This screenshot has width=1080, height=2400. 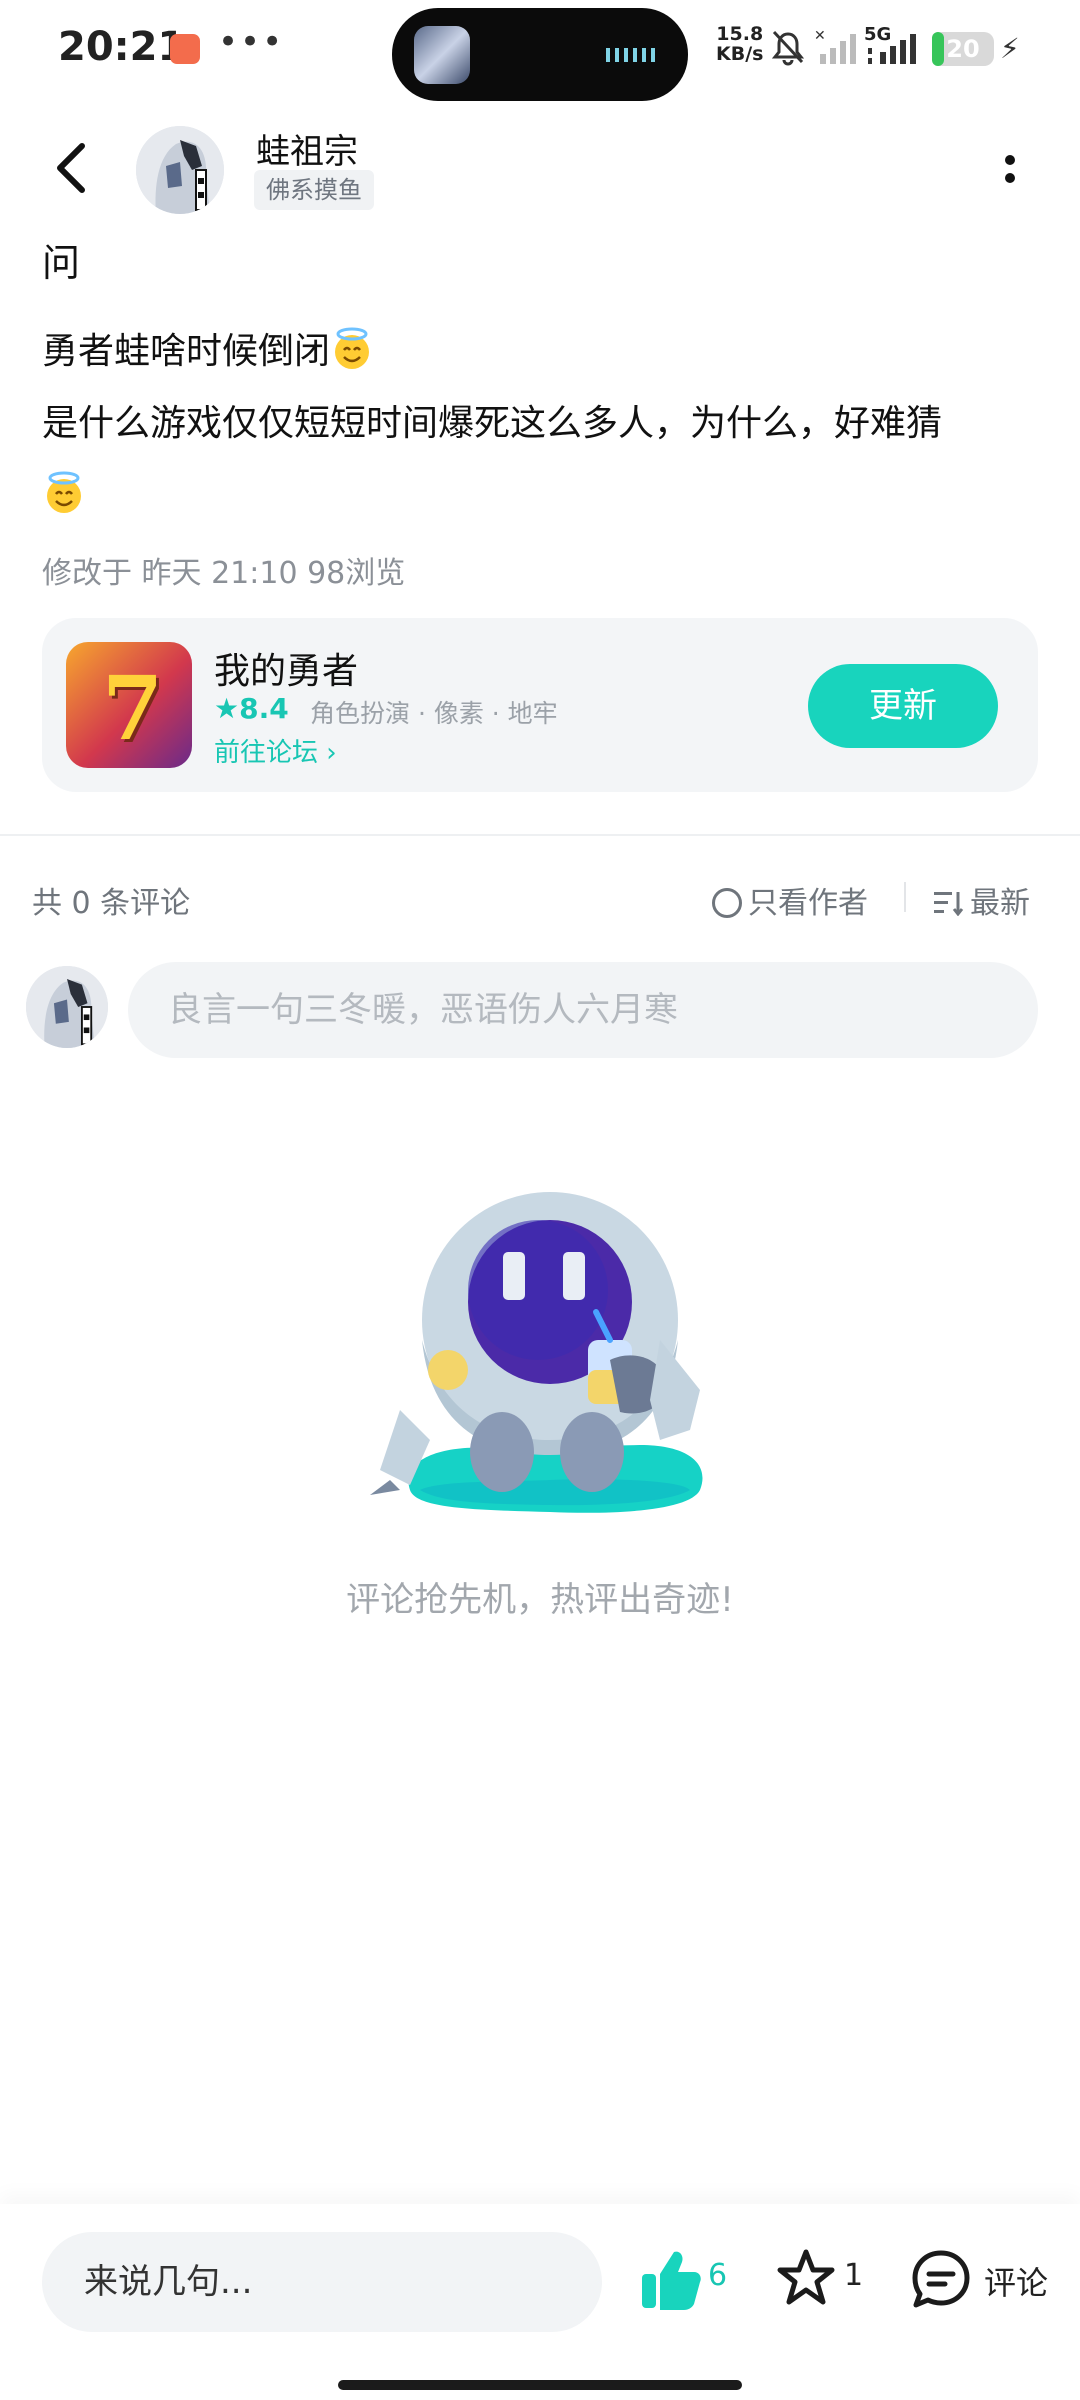 I want to click on radio-icon, so click(x=727, y=903).